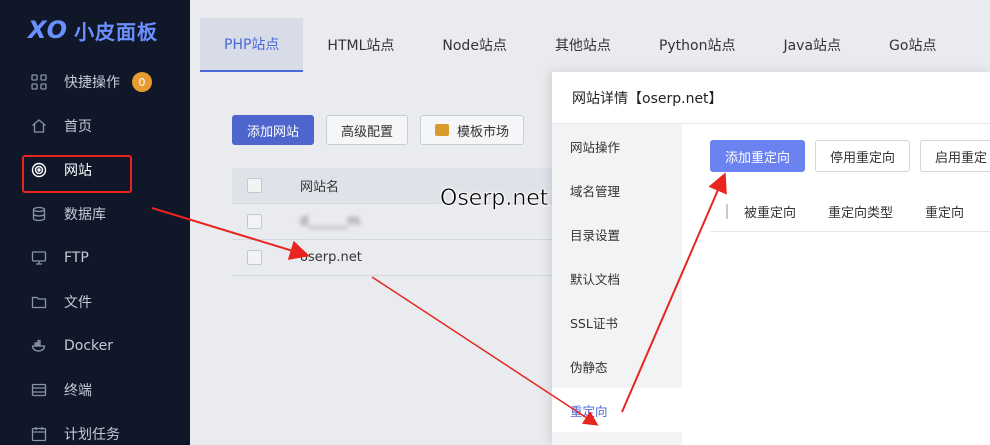 The image size is (990, 445). What do you see at coordinates (617, 146) in the screenshot?
I see `dialog-nav-site-actions: 网站操作` at bounding box center [617, 146].